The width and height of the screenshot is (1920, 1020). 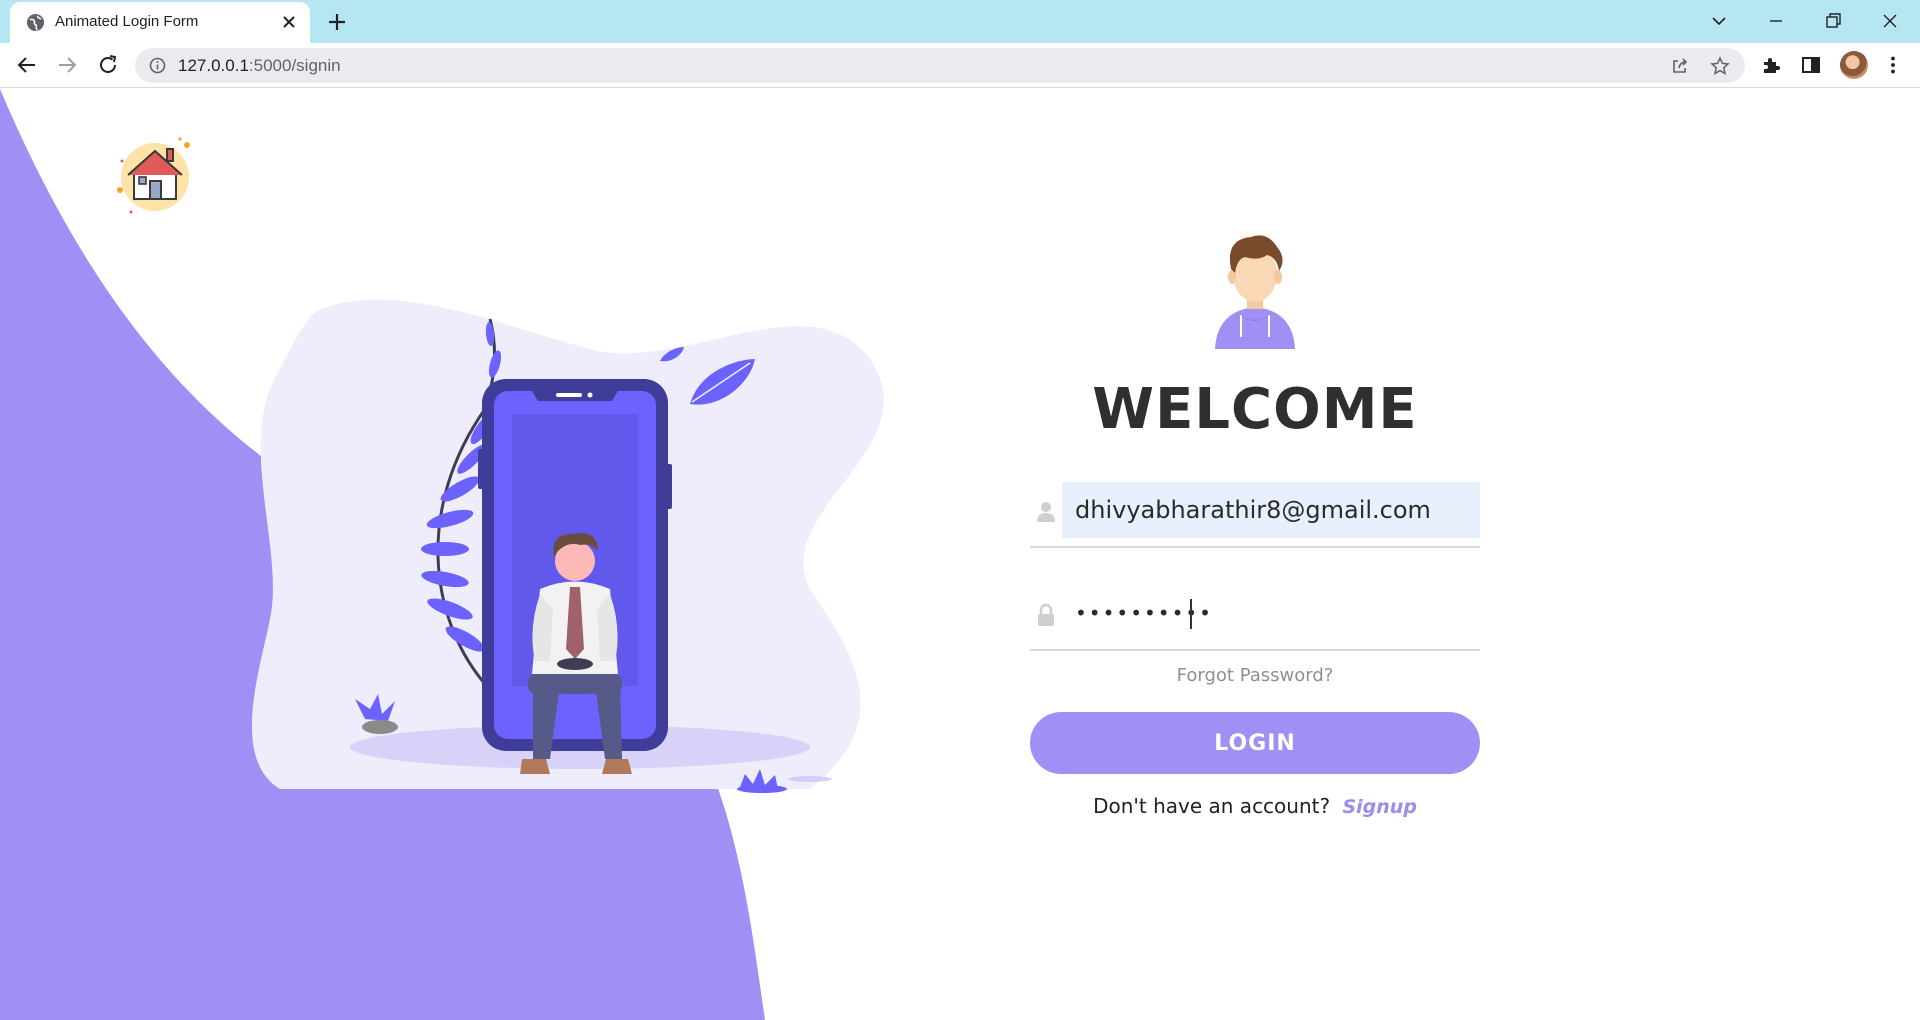 I want to click on browser-tab: Animated Login Form, so click(x=160, y=22).